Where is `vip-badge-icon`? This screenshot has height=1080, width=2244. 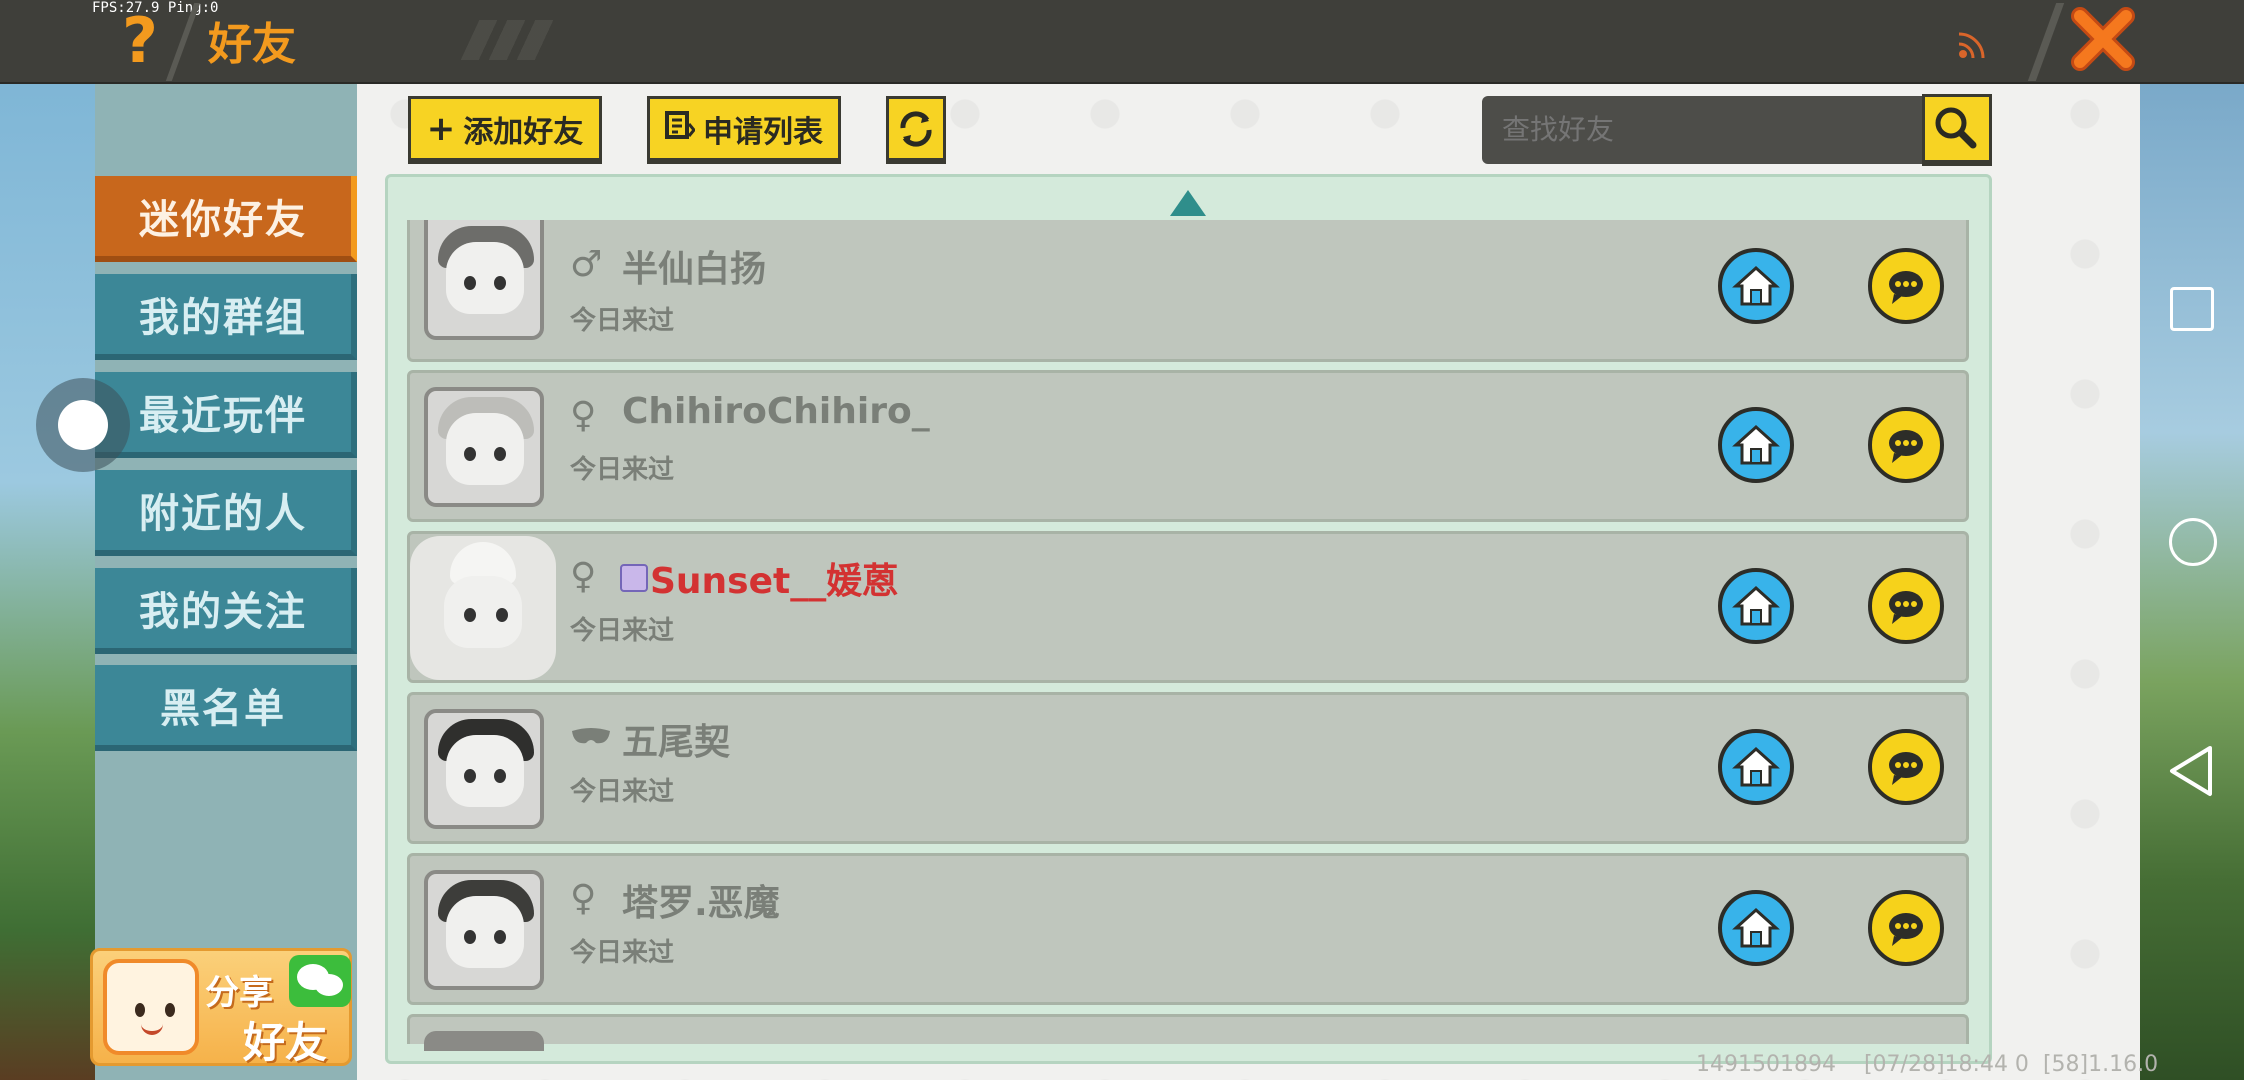
vip-badge-icon is located at coordinates (634, 578).